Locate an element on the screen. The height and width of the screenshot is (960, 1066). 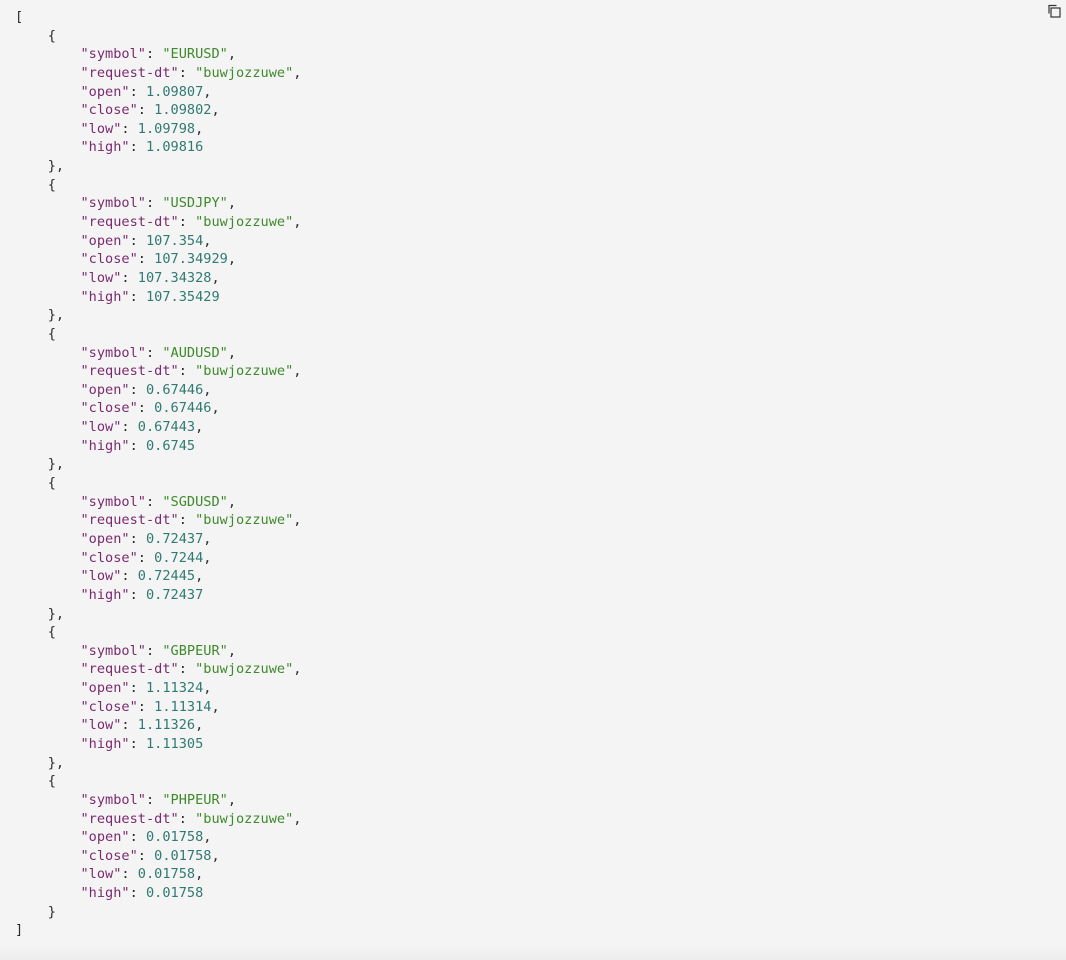
field-value: 1.11314 is located at coordinates (182, 707).